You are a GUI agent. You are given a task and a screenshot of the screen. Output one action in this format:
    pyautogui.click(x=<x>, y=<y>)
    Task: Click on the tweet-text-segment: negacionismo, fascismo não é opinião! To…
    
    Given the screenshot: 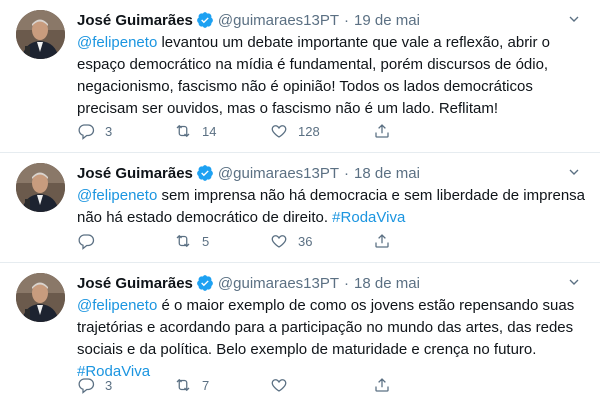 What is the action you would take?
    pyautogui.click(x=305, y=86)
    